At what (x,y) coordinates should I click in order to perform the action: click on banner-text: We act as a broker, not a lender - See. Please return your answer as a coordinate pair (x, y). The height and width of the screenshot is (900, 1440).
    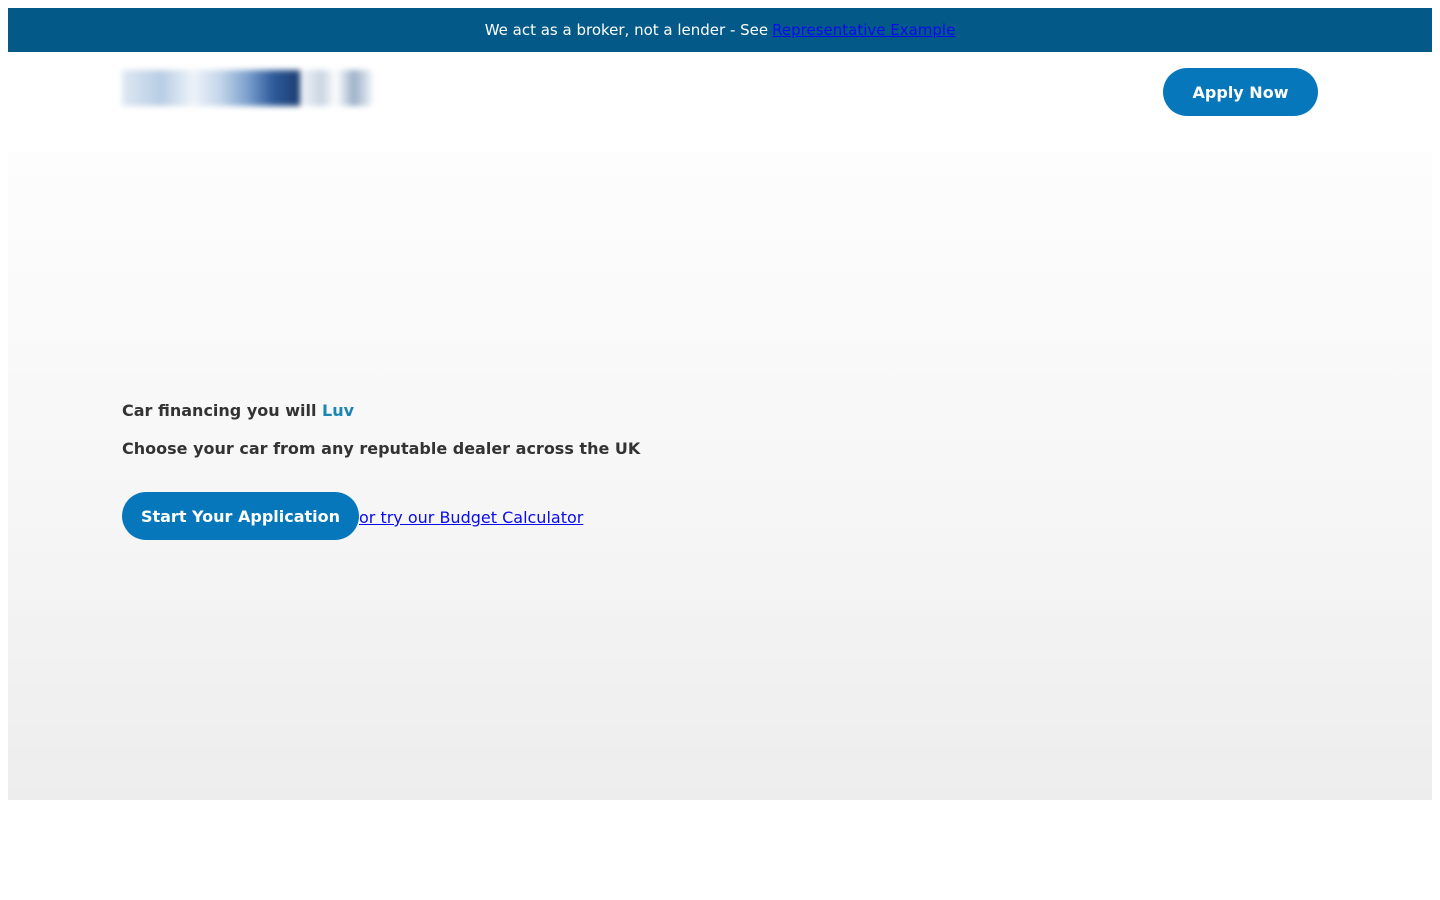
    Looking at the image, I should click on (626, 30).